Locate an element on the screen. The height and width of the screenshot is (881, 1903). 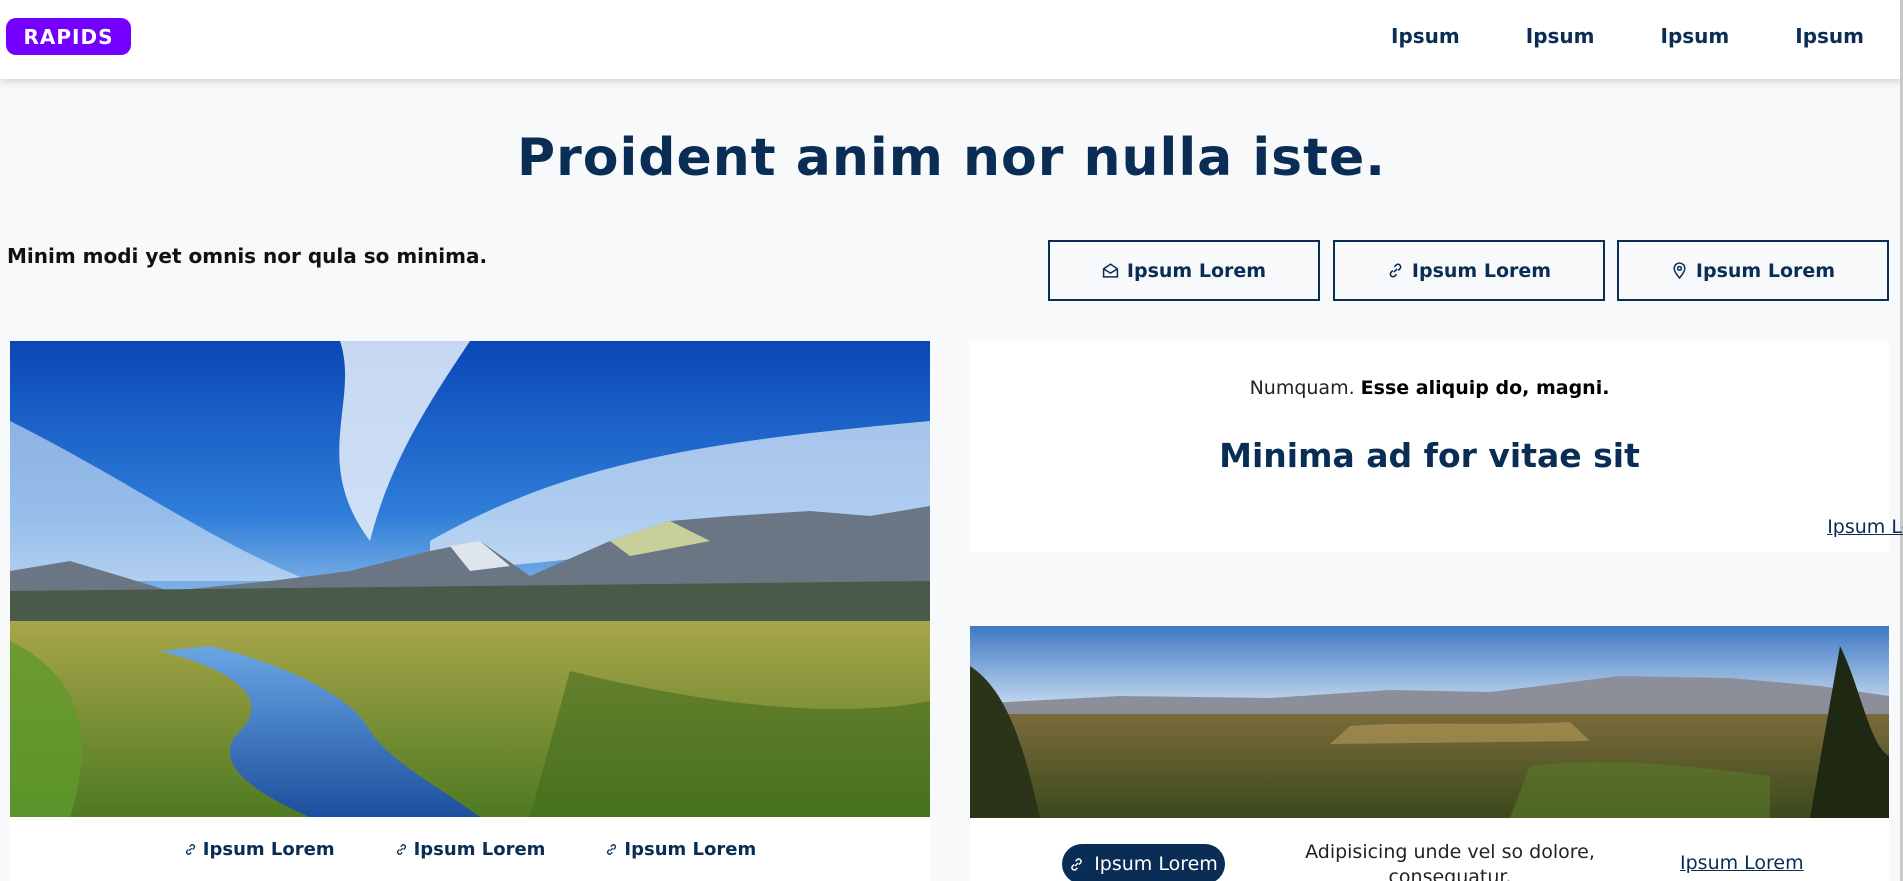
page-headline: Proident anim nor nulla iste. is located at coordinates (951, 158).